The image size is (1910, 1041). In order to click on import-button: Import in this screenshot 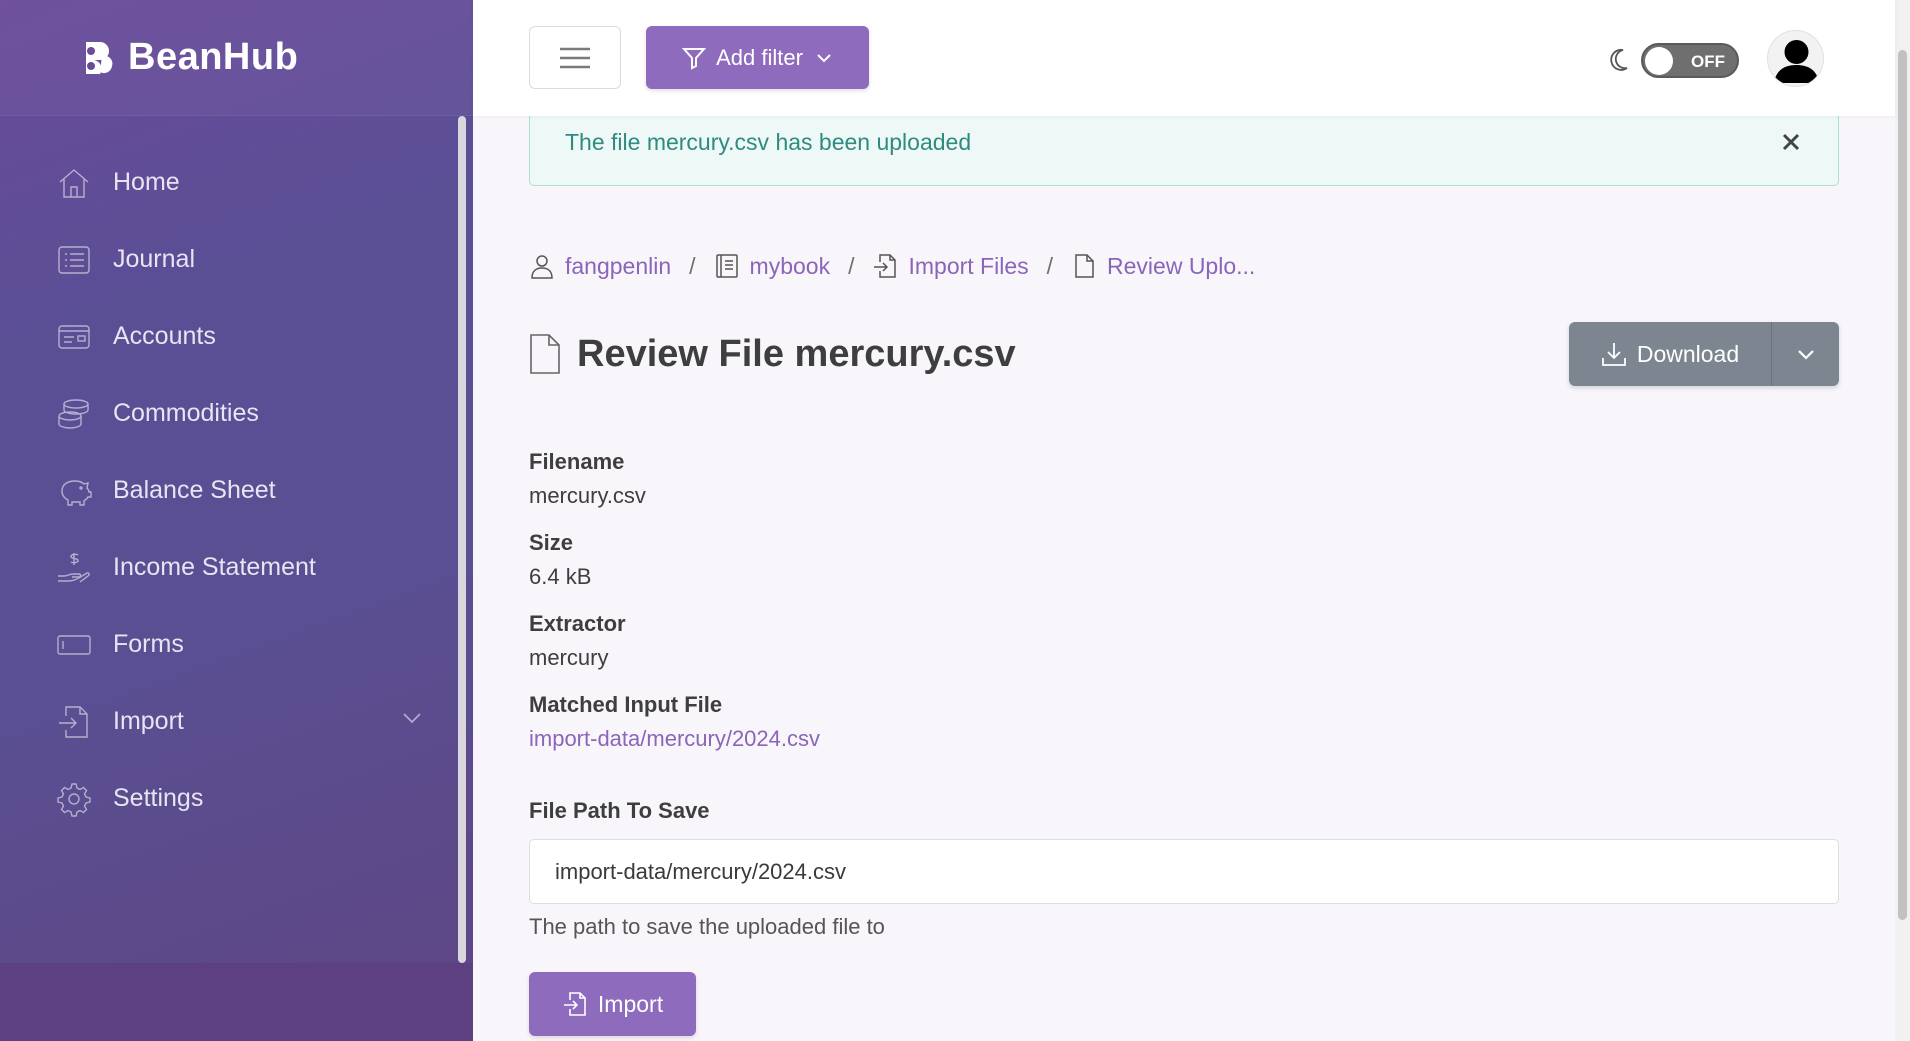, I will do `click(612, 1004)`.